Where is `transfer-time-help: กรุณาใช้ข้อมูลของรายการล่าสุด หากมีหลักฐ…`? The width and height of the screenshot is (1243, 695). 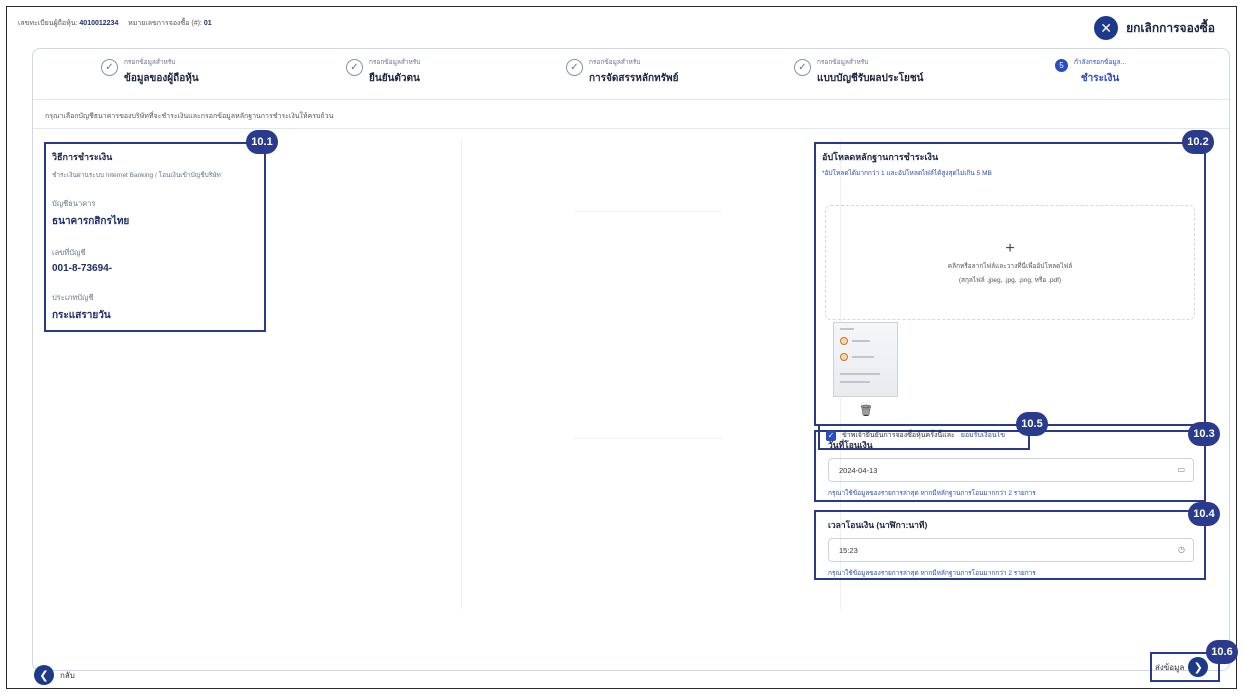
transfer-time-help: กรุณาใช้ข้อมูลของรายการล่าสุด หากมีหลักฐ… is located at coordinates (932, 573).